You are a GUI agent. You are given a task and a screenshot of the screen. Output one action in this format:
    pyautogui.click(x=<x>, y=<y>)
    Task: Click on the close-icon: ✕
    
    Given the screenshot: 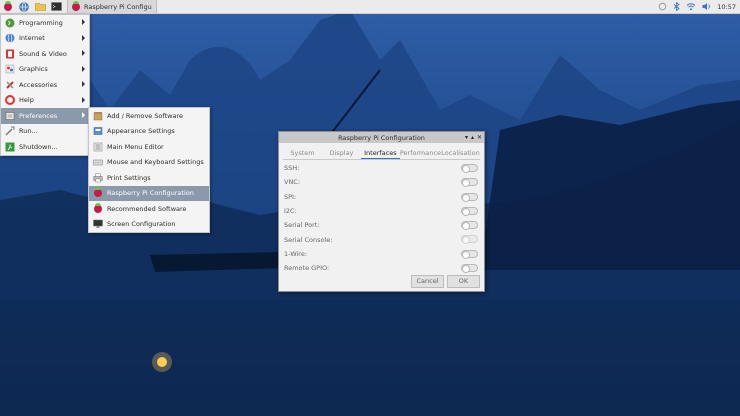 What is the action you would take?
    pyautogui.click(x=479, y=137)
    